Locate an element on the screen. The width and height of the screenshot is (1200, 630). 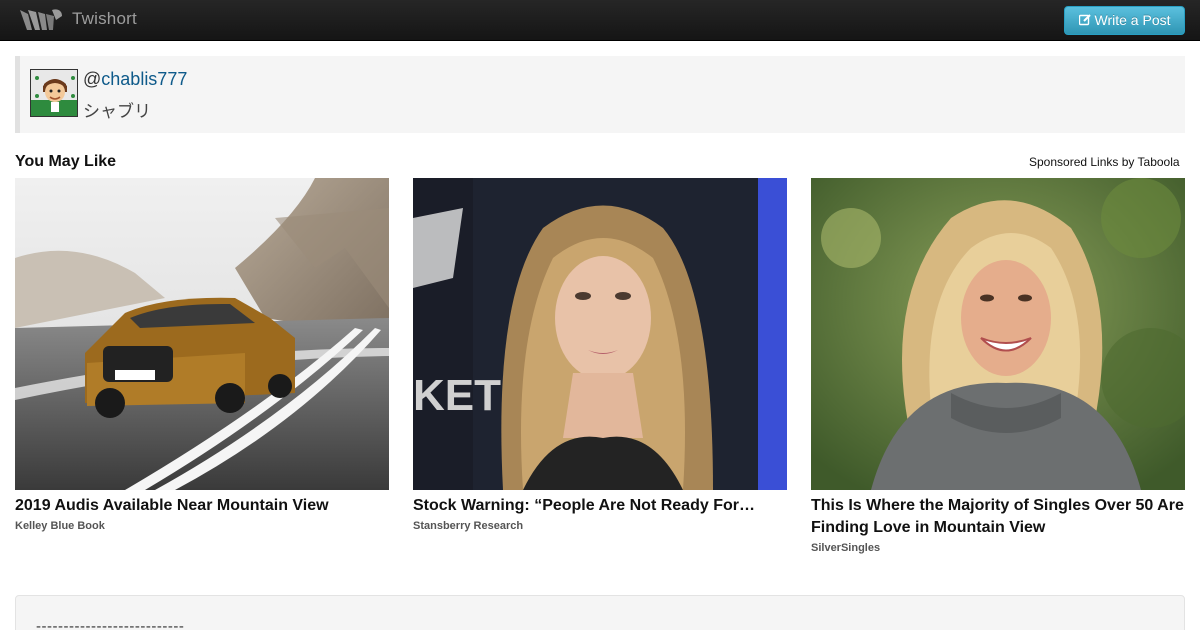
avatar-image is located at coordinates (54, 93).